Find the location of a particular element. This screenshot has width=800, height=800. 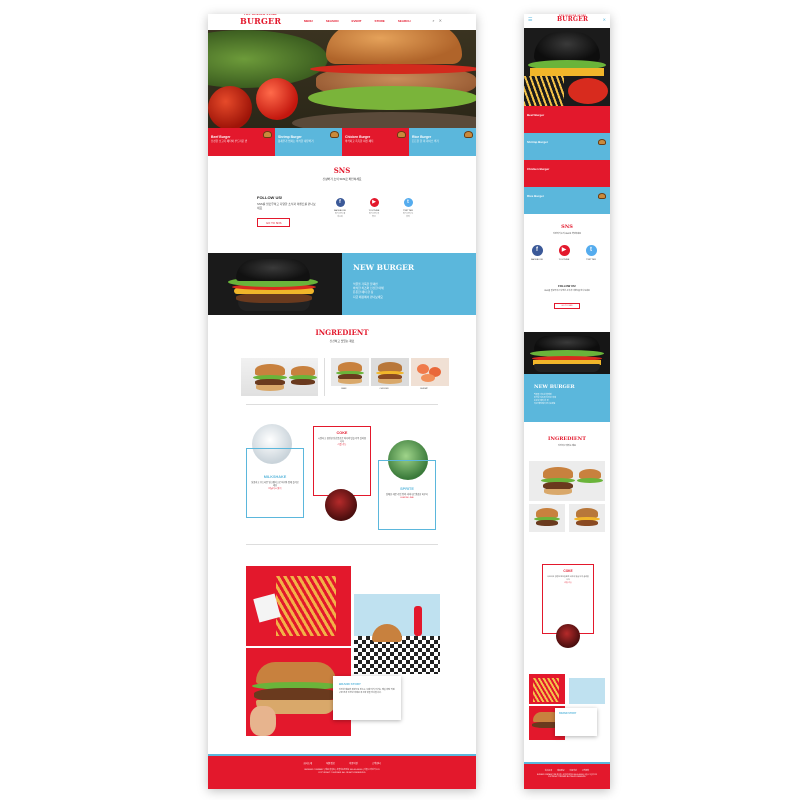

nav-item-event: EVENT is located at coordinates (357, 21).